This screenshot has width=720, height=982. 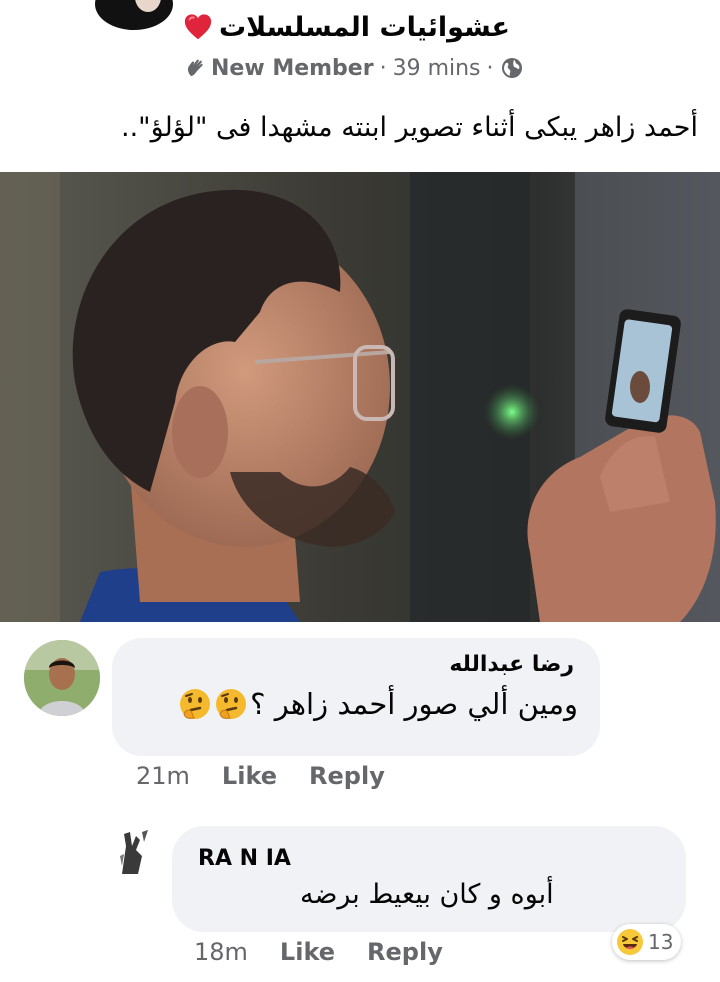 I want to click on group-title-line: عشوائيات المسلسلات, so click(x=346, y=27).